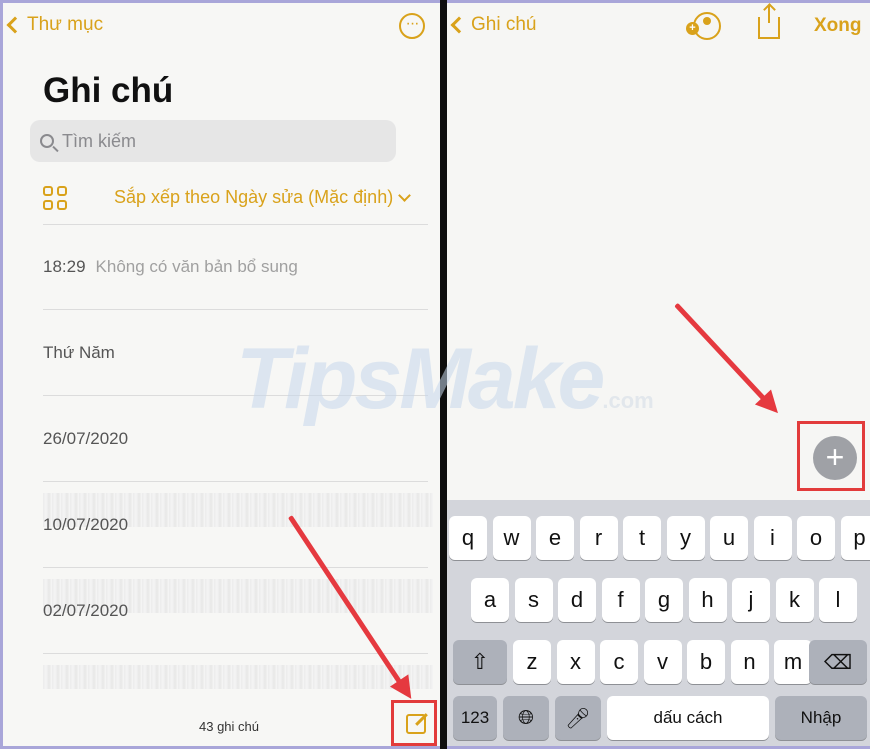 The height and width of the screenshot is (749, 870). I want to click on key-w: w, so click(511, 538).